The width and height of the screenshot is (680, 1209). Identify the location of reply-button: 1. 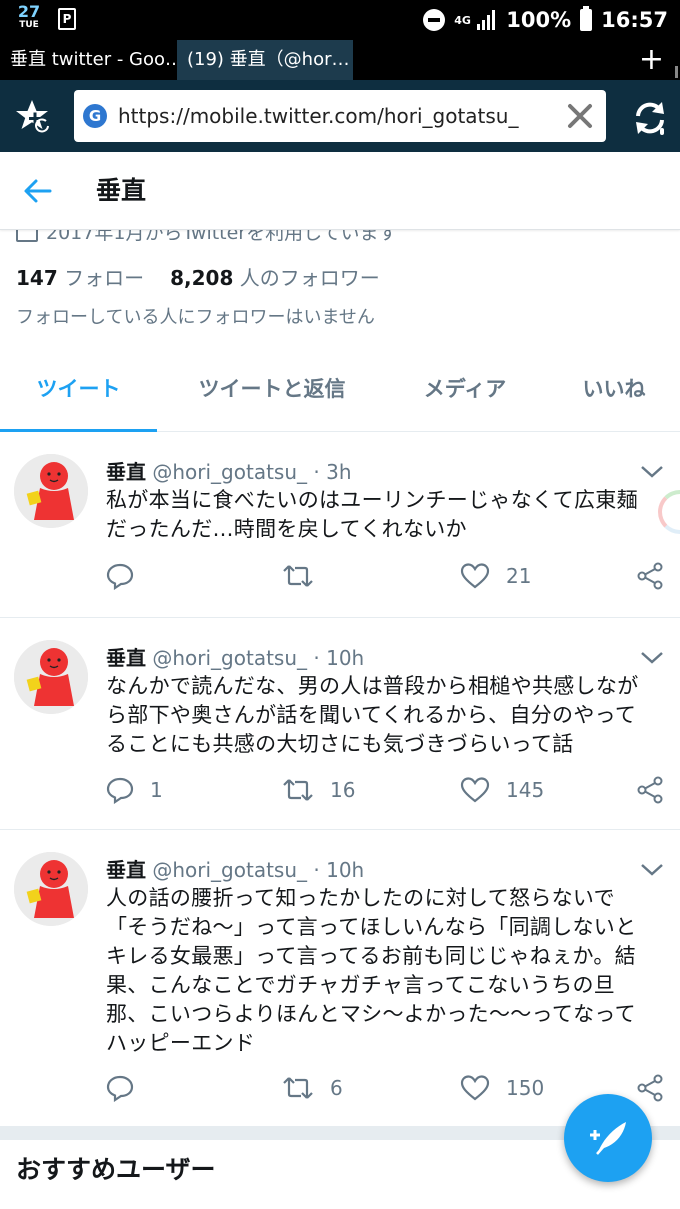
(134, 790).